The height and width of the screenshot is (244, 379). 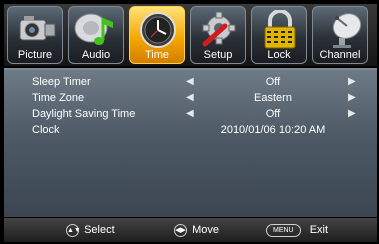 I want to click on tab-audio: Audio, so click(x=96, y=35).